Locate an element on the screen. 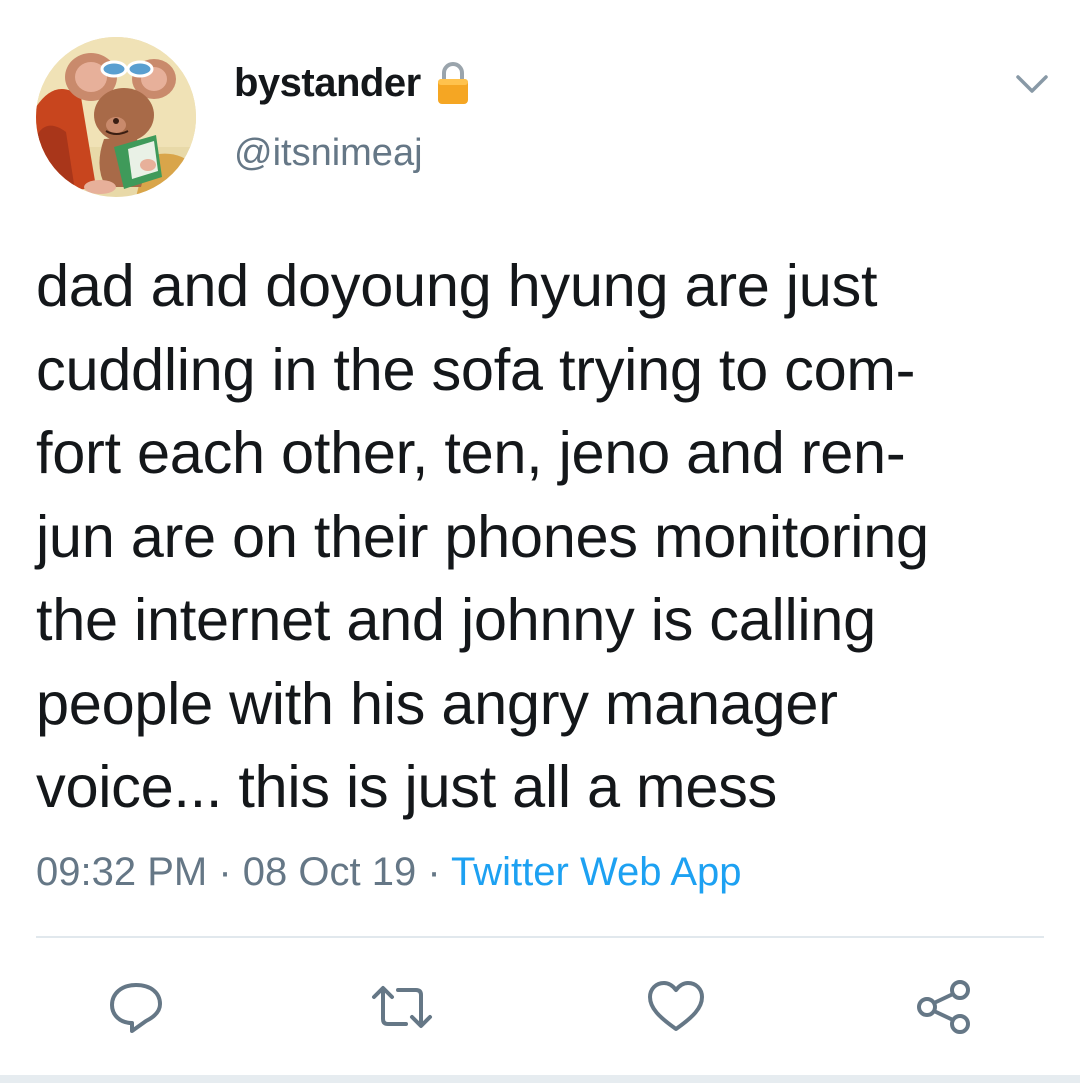 The image size is (1080, 1083). retweet-icon is located at coordinates (402, 1007).